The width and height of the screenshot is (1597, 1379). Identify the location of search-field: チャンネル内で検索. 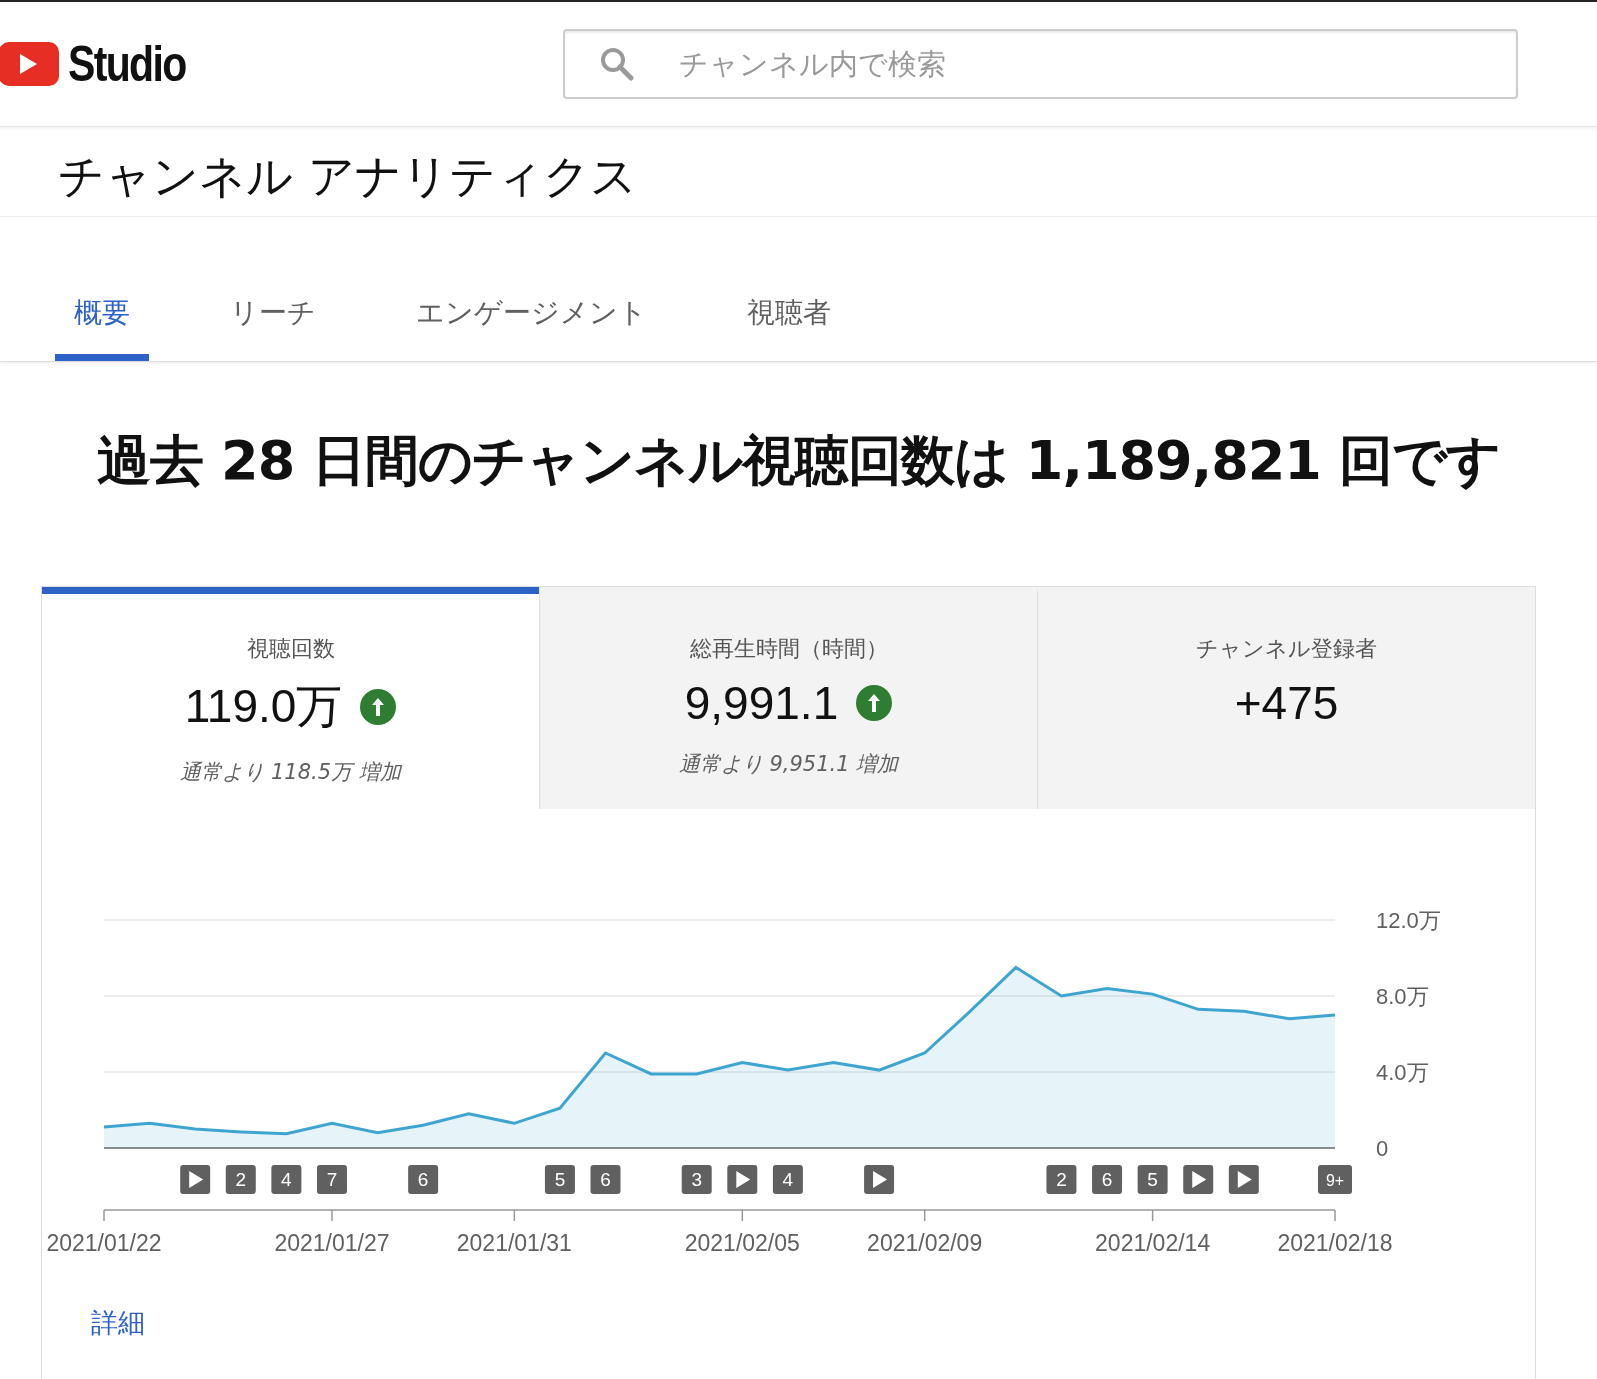
(1040, 64).